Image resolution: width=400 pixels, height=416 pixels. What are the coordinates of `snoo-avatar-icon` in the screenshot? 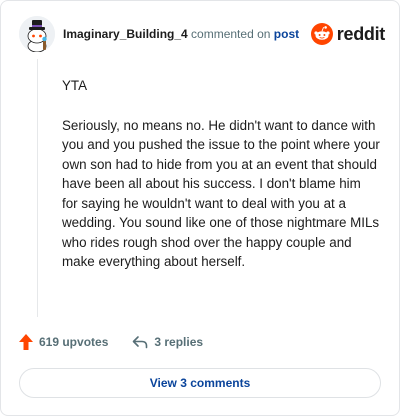 It's located at (37, 34).